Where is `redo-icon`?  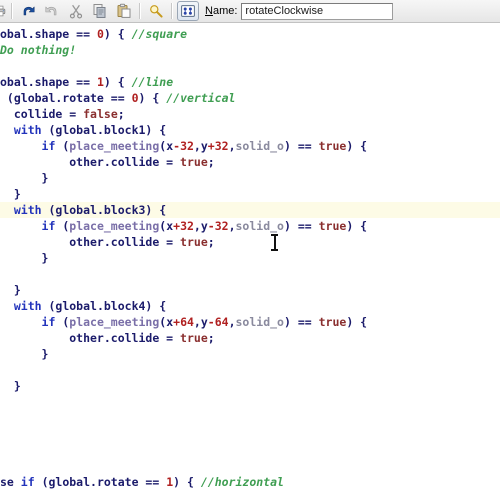
redo-icon is located at coordinates (52, 11).